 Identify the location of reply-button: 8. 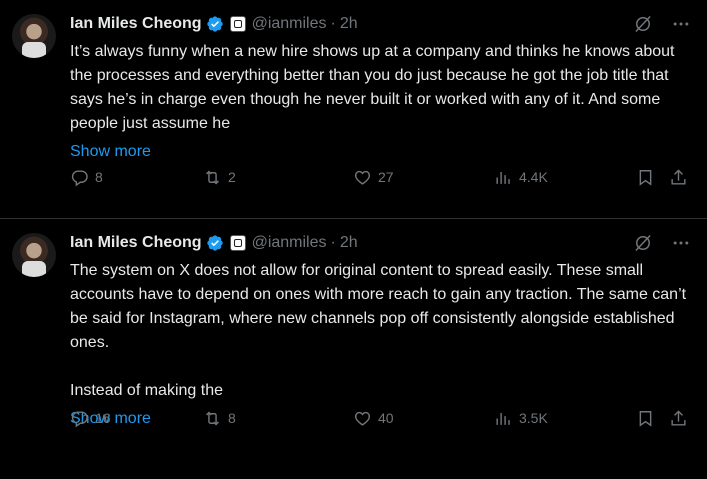
(86, 177).